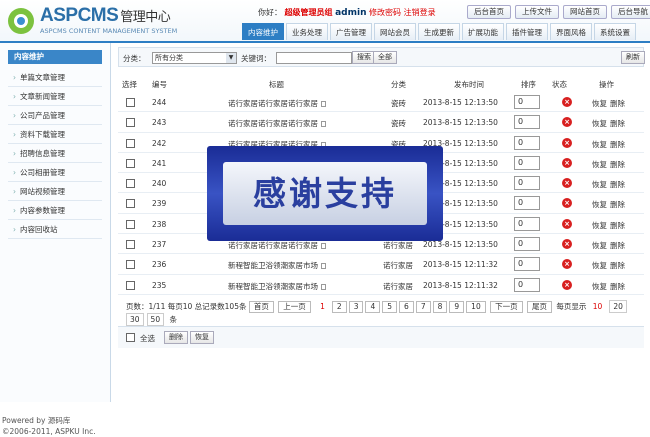 The image size is (650, 437). What do you see at coordinates (55, 77) in the screenshot?
I see `sidebar-item-single-article: › 单篇文章管理` at bounding box center [55, 77].